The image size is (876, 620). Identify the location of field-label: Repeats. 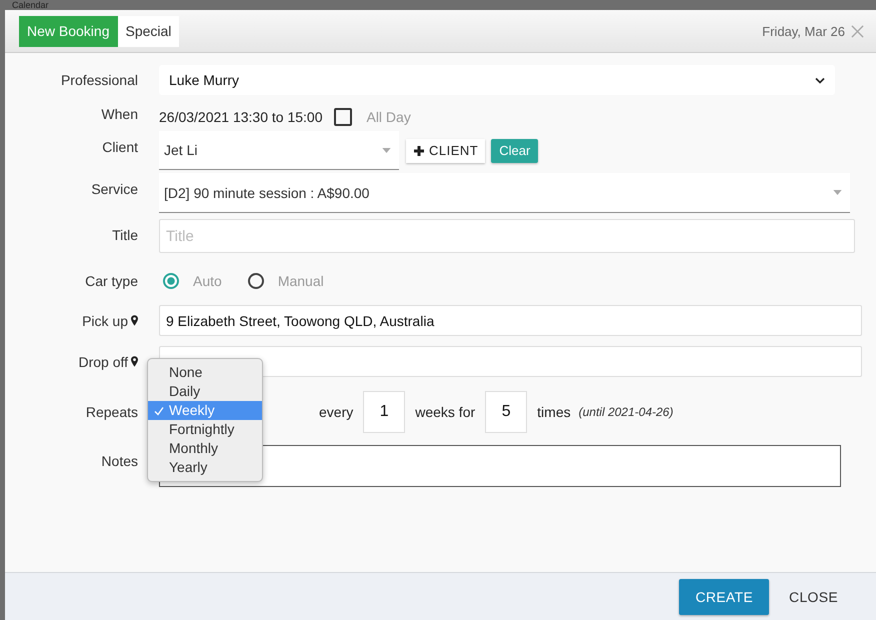
(111, 412).